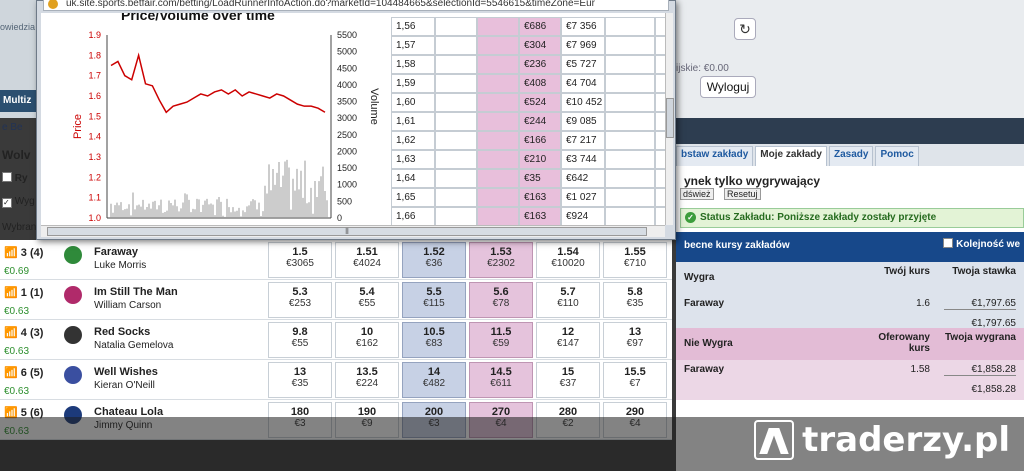 The height and width of the screenshot is (471, 1024). Describe the element at coordinates (728, 87) in the screenshot. I see `logout-button: Wyloguj` at that location.